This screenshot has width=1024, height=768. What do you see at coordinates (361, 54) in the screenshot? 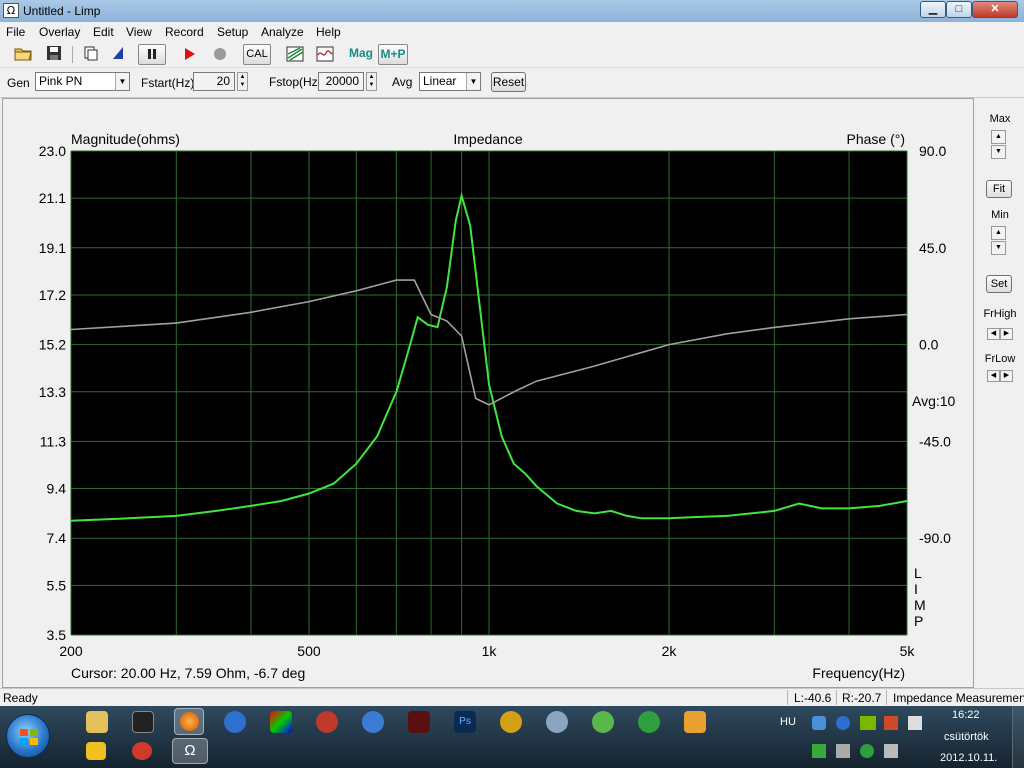
I see `mag-button: Mag` at bounding box center [361, 54].